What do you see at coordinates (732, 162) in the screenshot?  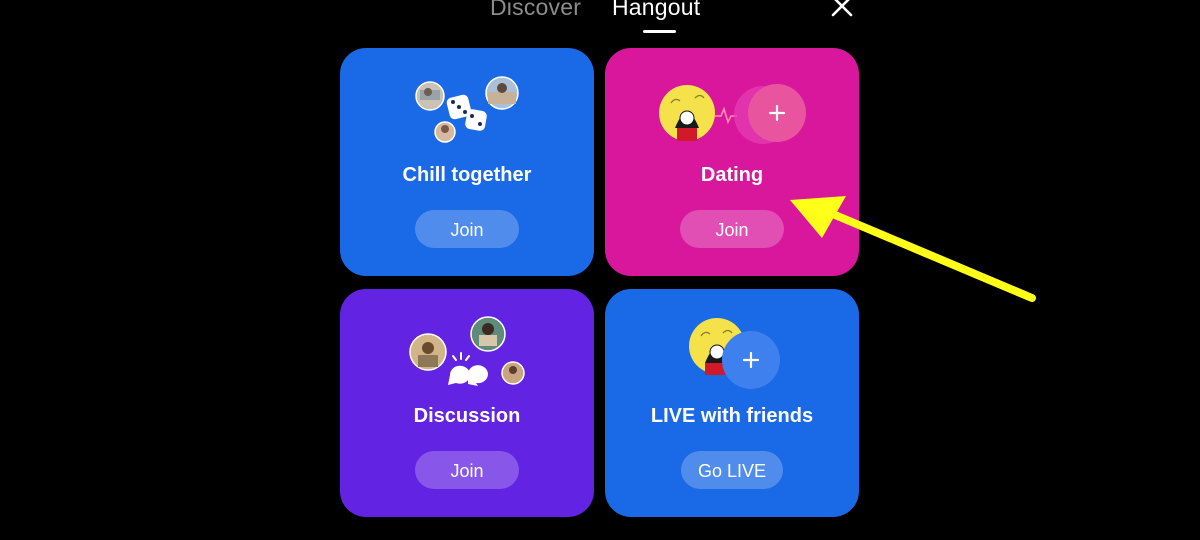 I see `card-dating: Dating Join` at bounding box center [732, 162].